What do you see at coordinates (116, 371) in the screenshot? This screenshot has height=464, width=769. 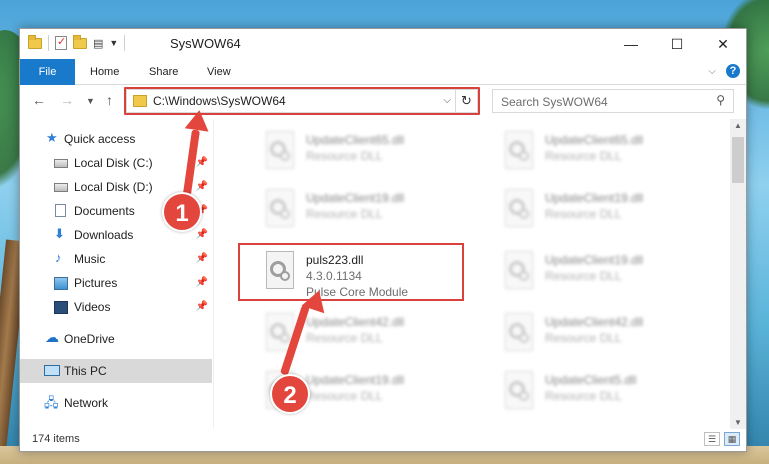 I see `sidebar-item-this-pc: This PC` at bounding box center [116, 371].